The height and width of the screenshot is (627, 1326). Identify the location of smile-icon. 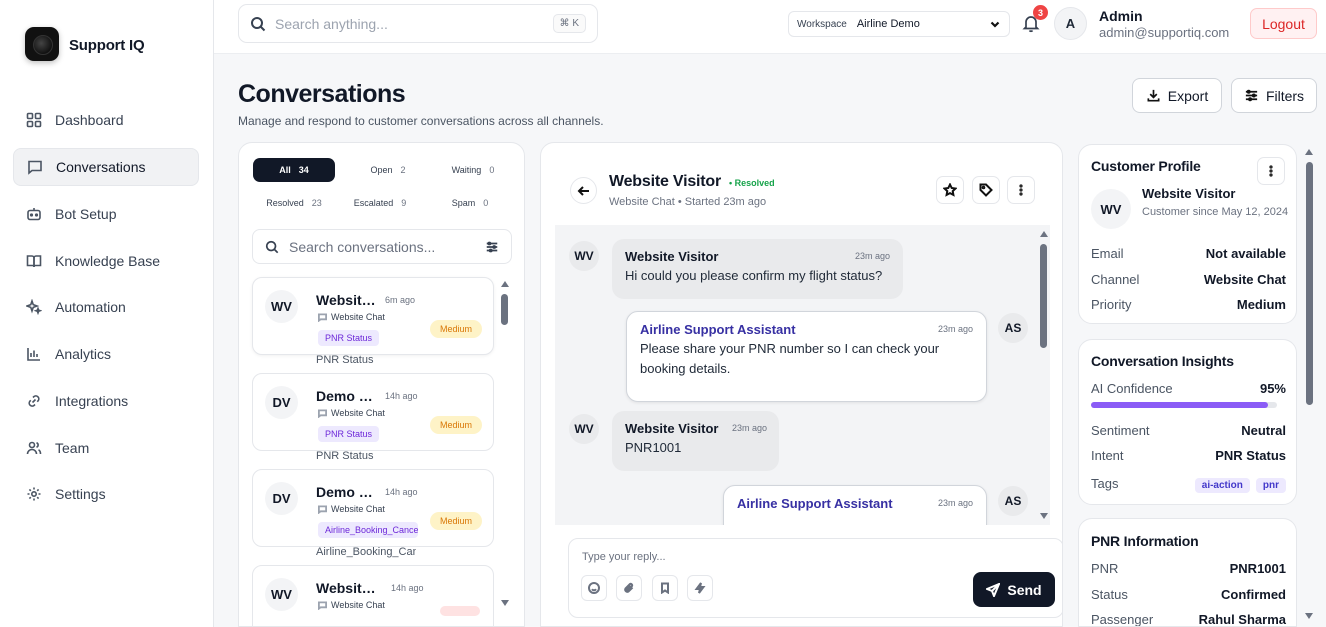
(594, 588).